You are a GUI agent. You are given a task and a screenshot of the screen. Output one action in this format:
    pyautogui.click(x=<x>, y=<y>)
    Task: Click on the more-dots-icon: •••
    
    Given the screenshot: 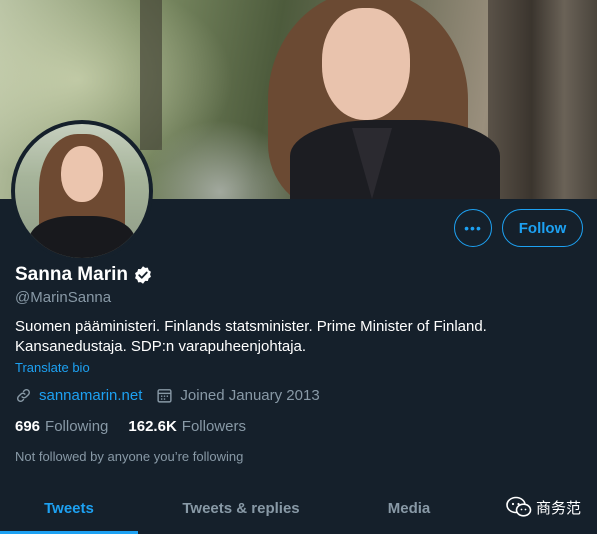 What is the action you would take?
    pyautogui.click(x=473, y=228)
    